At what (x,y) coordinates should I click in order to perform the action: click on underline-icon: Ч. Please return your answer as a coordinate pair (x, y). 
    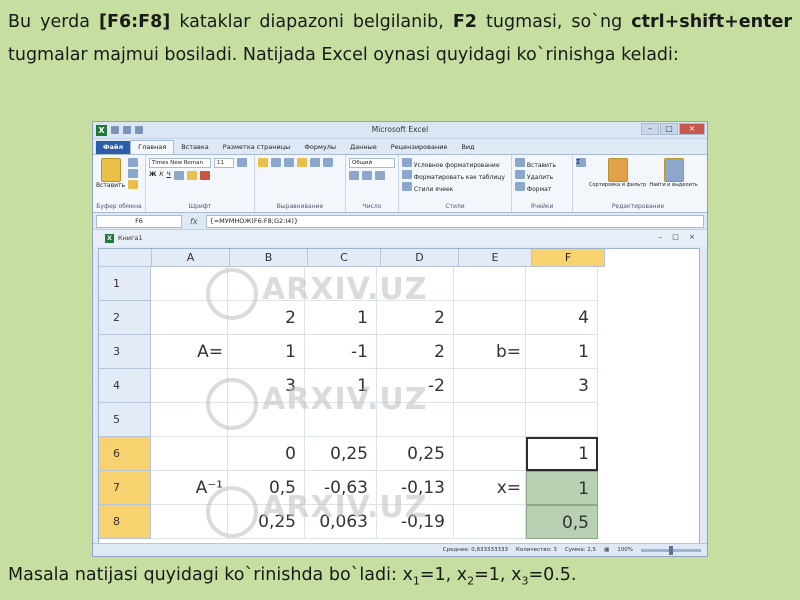
    Looking at the image, I should click on (169, 174).